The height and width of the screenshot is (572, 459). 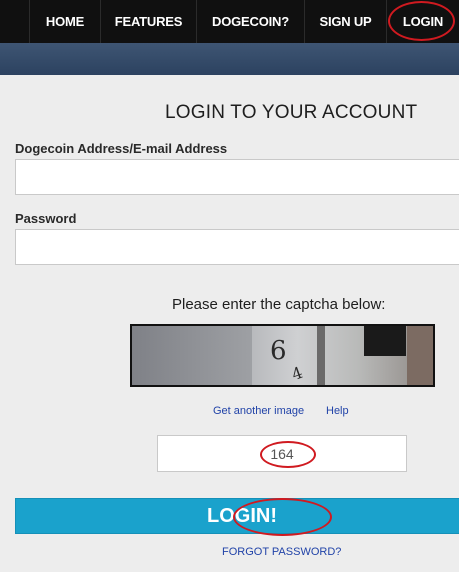 I want to click on nav-sign-up: SIGN UP, so click(x=345, y=21).